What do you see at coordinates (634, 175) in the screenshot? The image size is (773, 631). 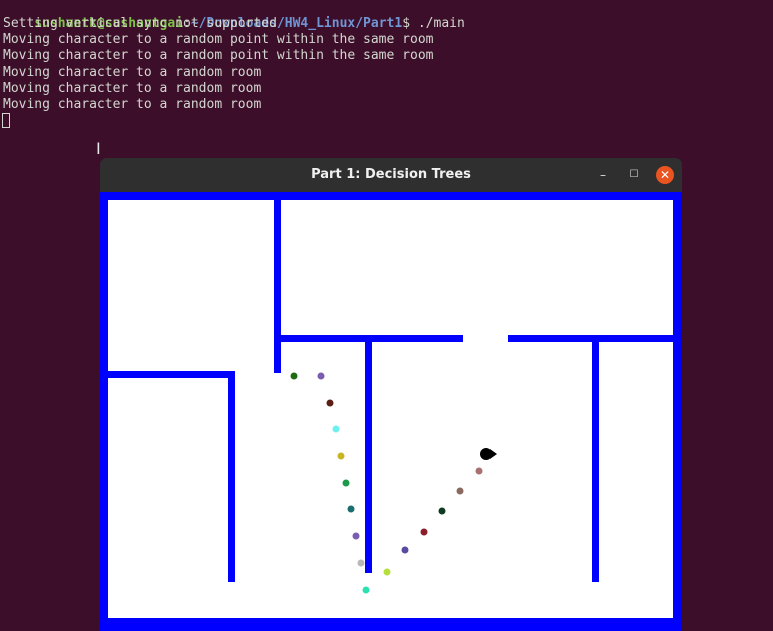 I see `maximize-button: ☐` at bounding box center [634, 175].